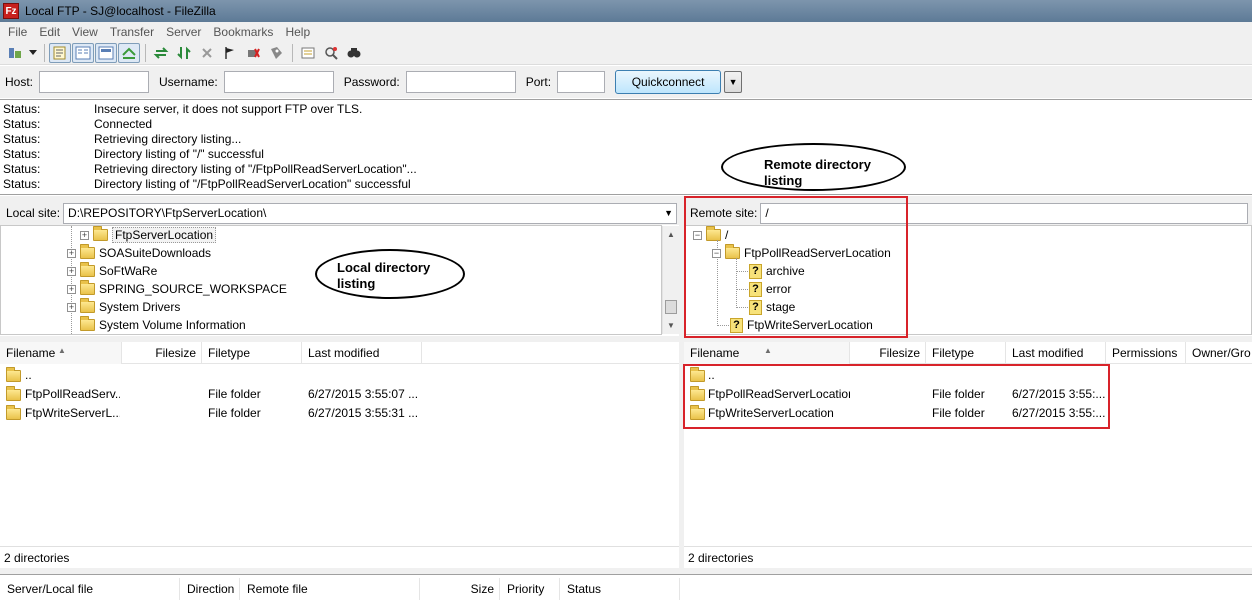  Describe the element at coordinates (530, 589) in the screenshot. I see `column-priority: Priority` at that location.